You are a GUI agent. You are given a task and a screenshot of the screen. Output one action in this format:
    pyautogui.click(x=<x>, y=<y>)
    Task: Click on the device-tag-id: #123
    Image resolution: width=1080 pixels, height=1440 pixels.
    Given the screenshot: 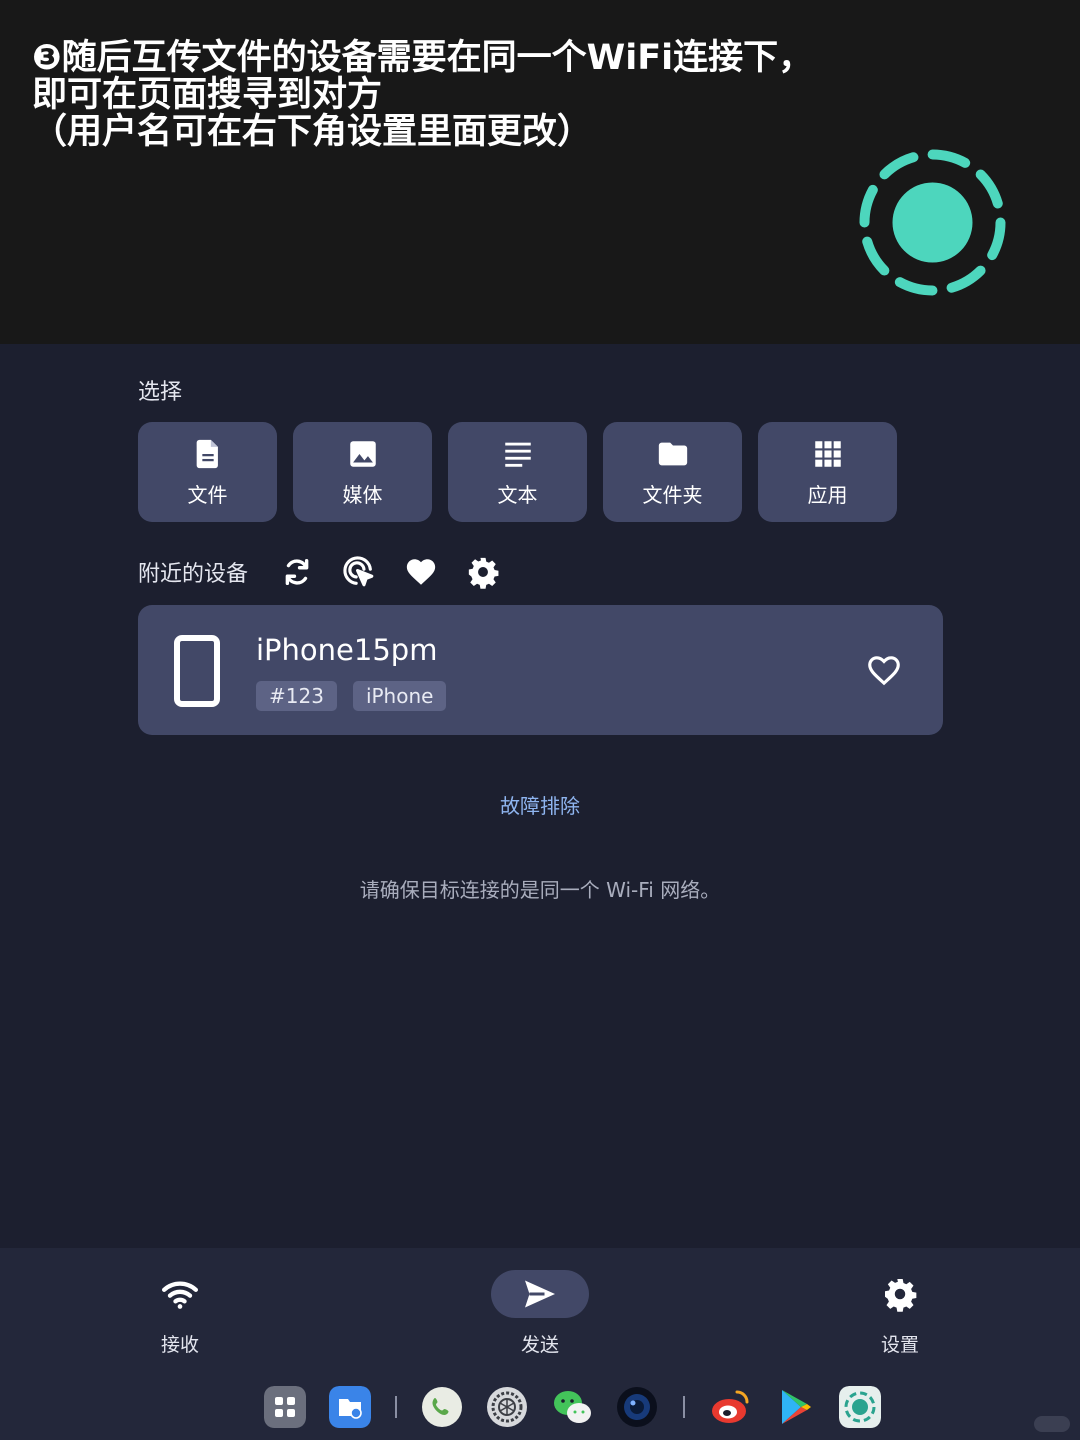 What is the action you would take?
    pyautogui.click(x=296, y=696)
    